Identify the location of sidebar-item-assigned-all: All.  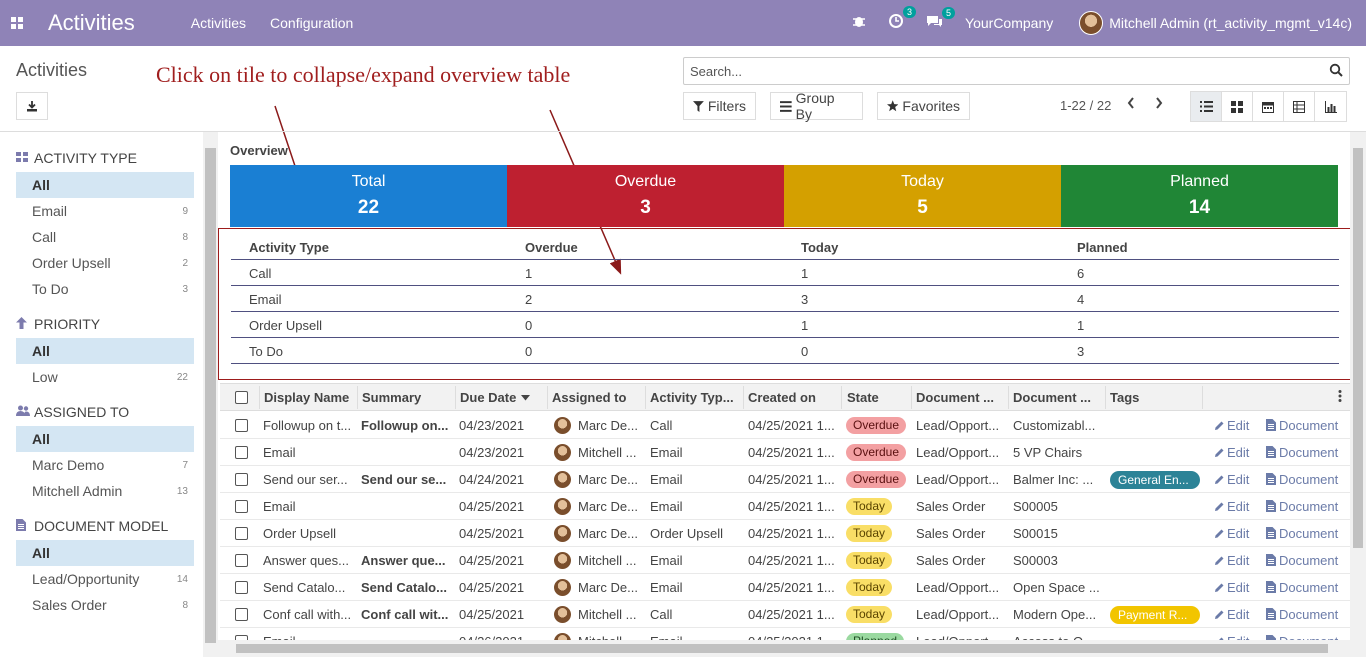
(105, 439).